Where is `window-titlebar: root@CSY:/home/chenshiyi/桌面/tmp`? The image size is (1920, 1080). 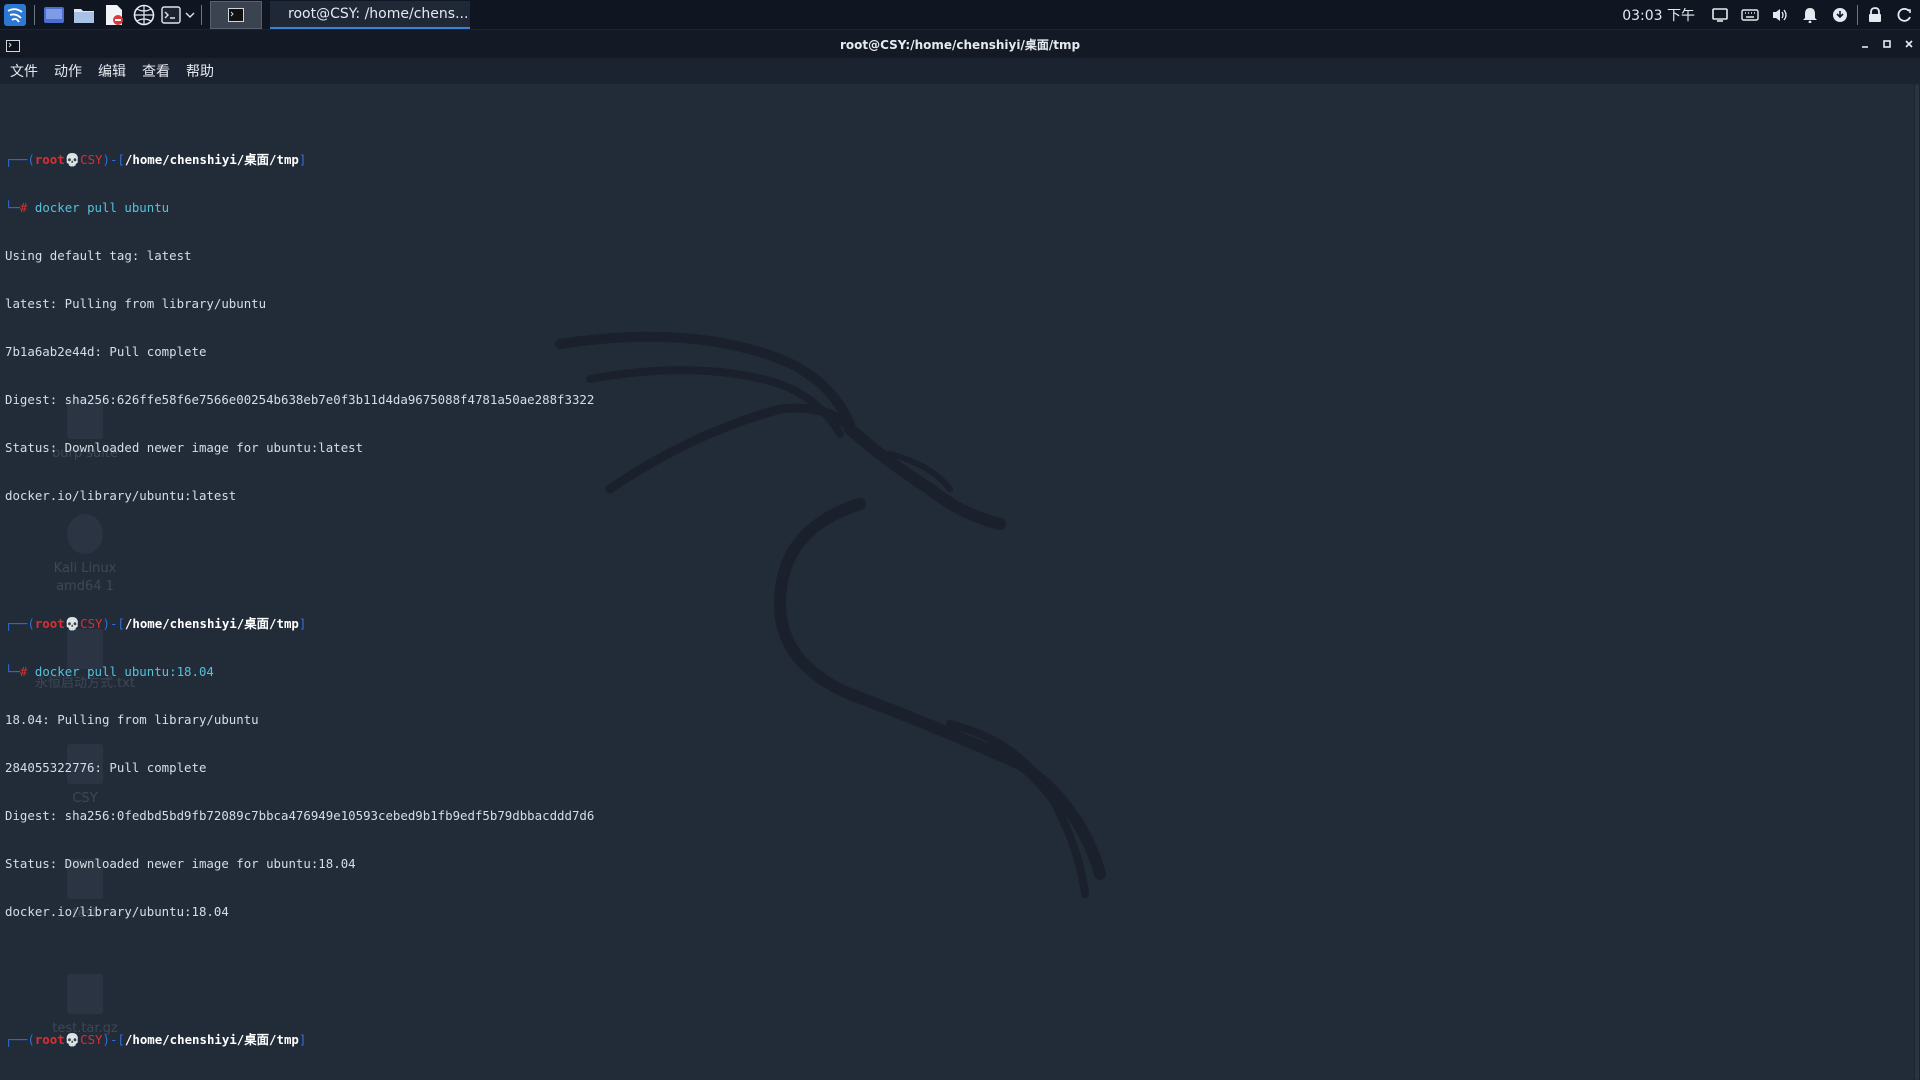 window-titlebar: root@CSY:/home/chenshiyi/桌面/tmp is located at coordinates (960, 44).